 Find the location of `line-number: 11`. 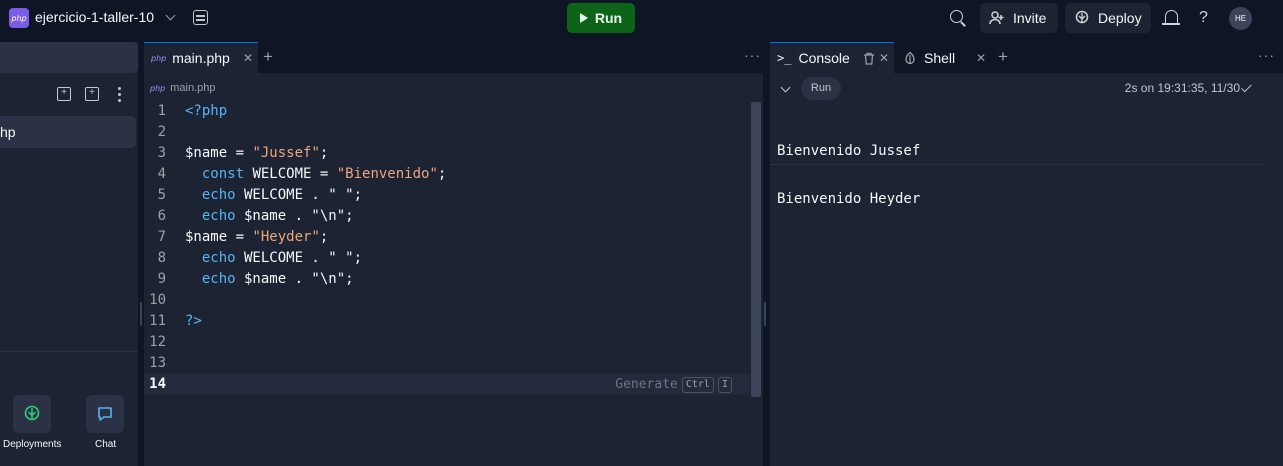

line-number: 11 is located at coordinates (157, 321).